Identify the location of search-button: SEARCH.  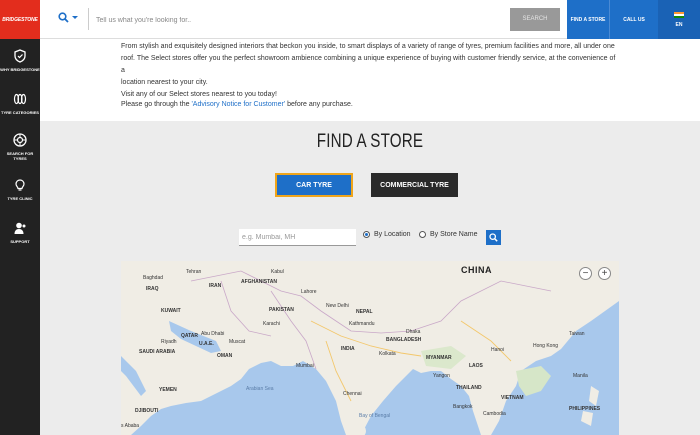
(535, 19).